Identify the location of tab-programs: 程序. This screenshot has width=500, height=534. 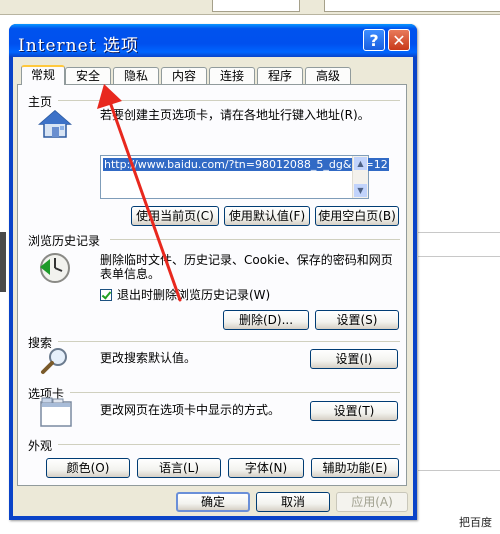
(280, 75).